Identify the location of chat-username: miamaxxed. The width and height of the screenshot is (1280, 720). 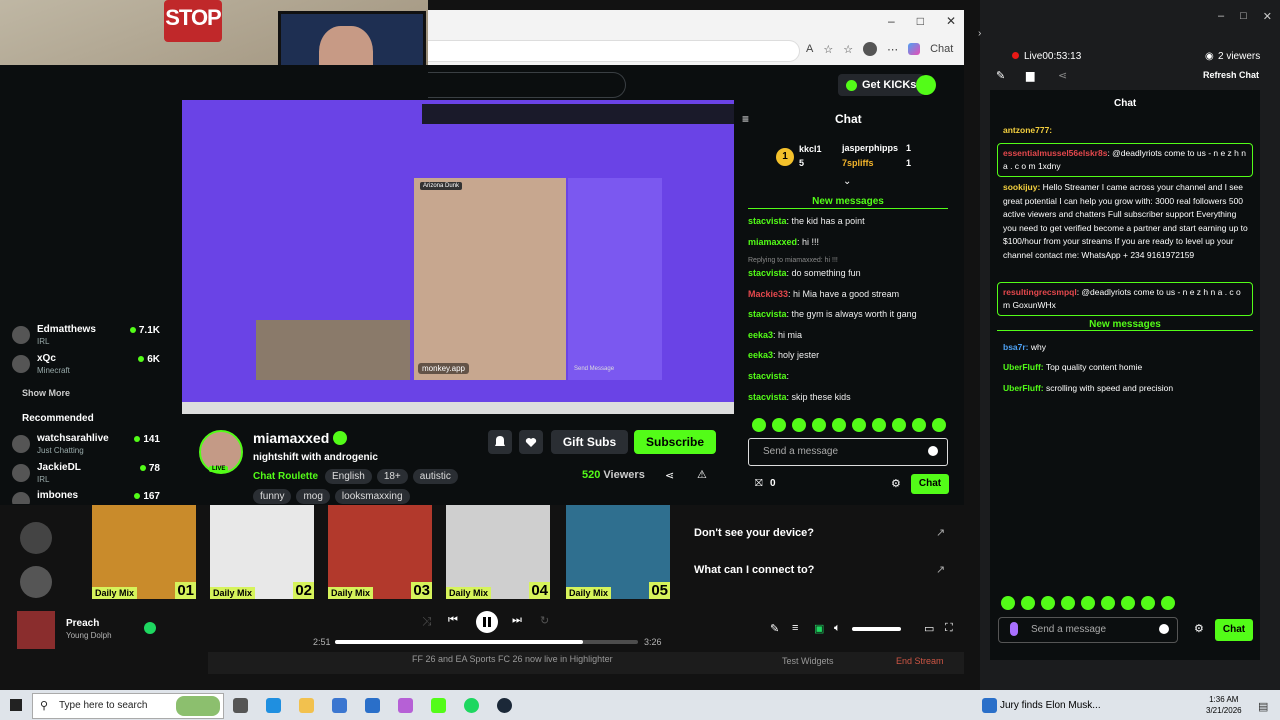
(772, 242).